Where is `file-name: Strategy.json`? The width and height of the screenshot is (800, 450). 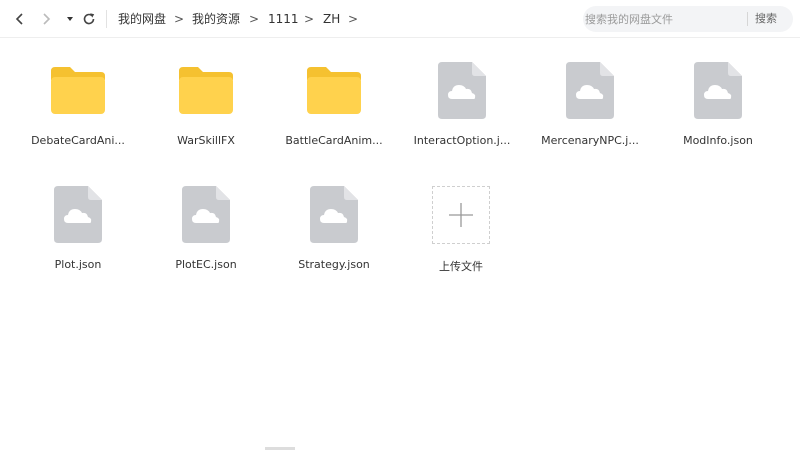
file-name: Strategy.json is located at coordinates (334, 264).